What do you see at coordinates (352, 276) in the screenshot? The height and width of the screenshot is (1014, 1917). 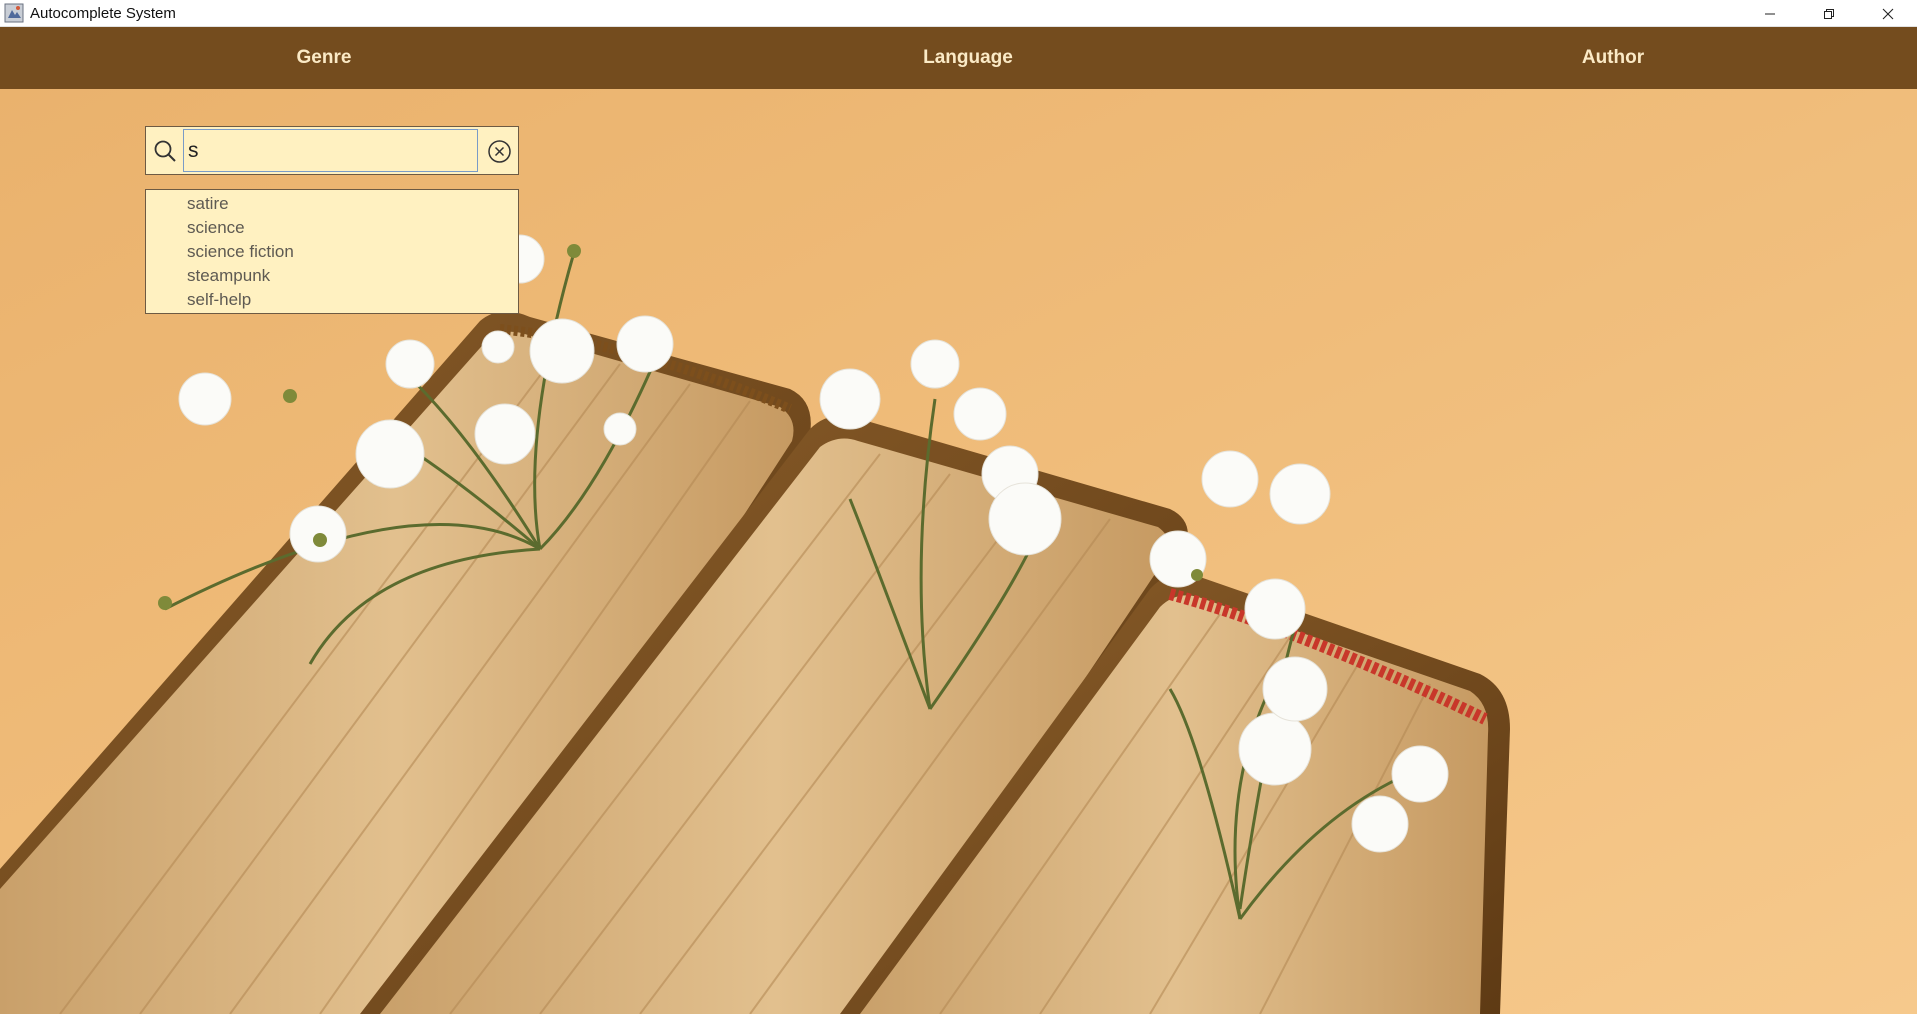 I see `suggestion-item: steampunk` at bounding box center [352, 276].